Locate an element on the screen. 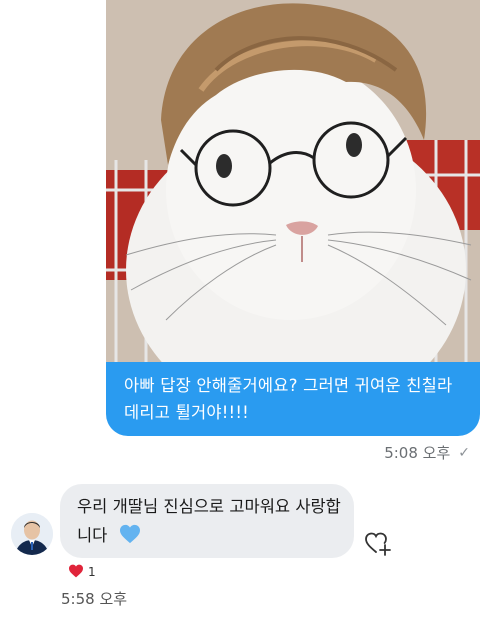 This screenshot has width=487, height=617. message-reaction: 1 is located at coordinates (82, 572).